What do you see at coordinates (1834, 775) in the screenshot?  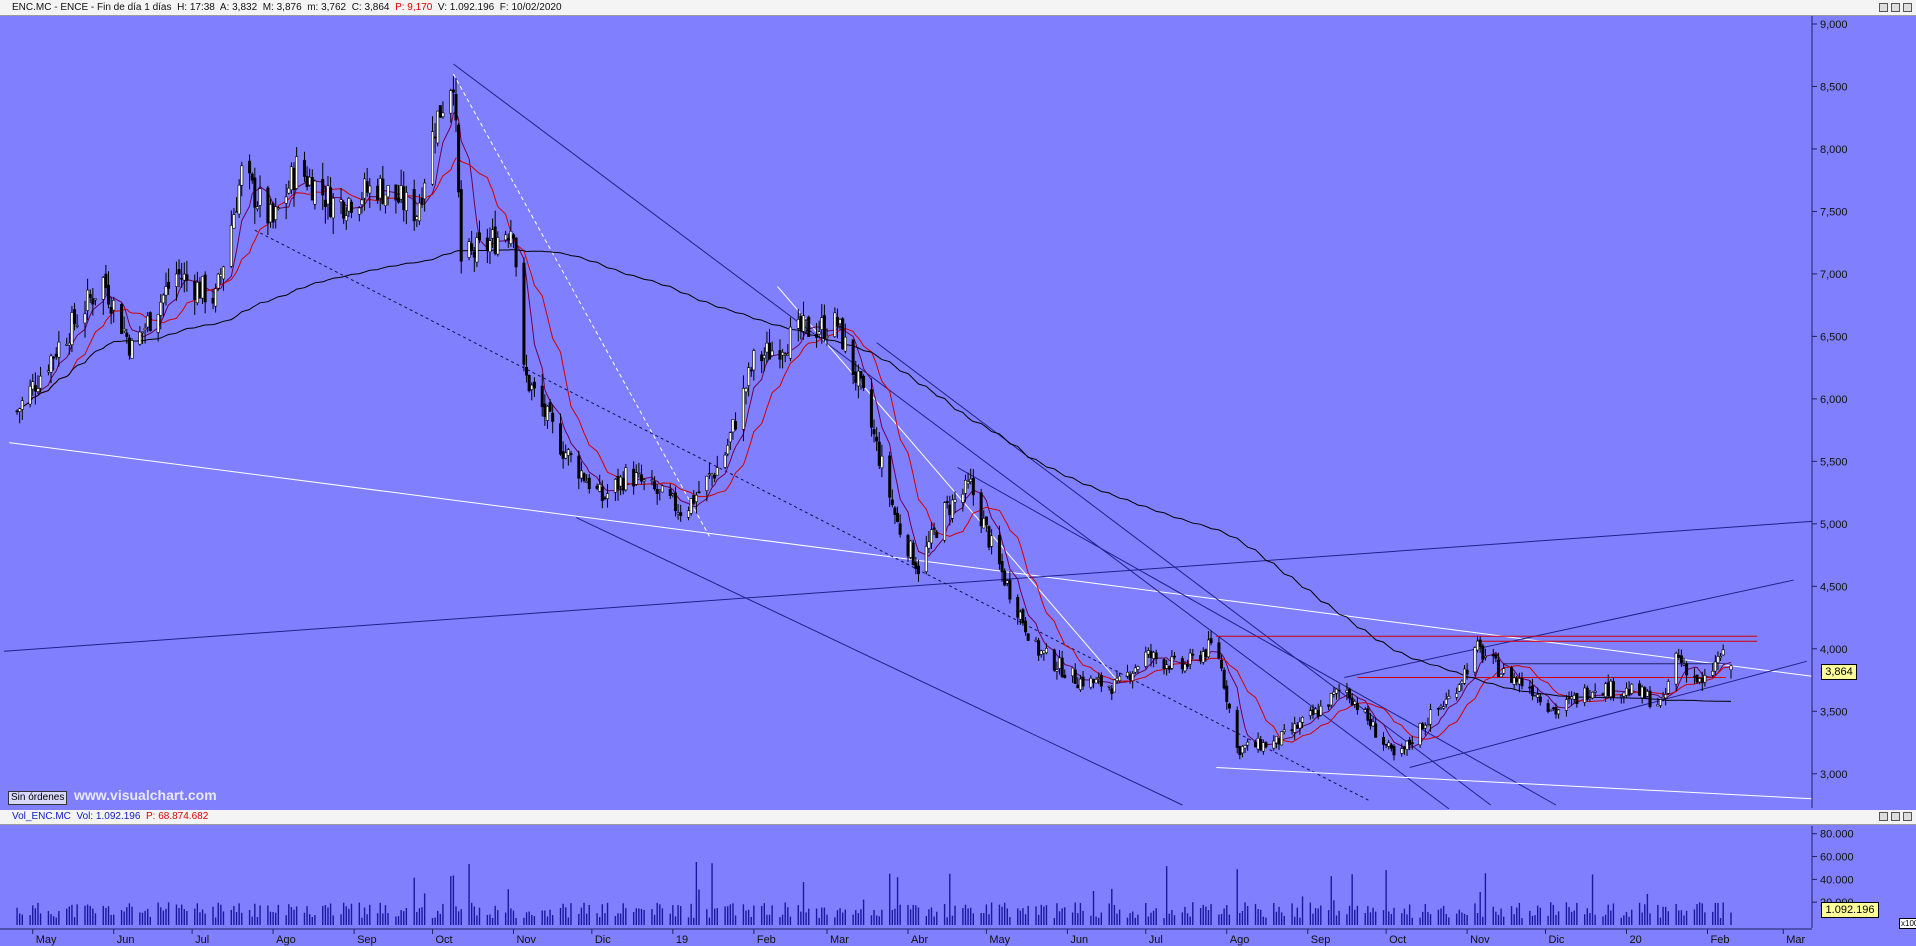 I see `price-tick-label: 3,000` at bounding box center [1834, 775].